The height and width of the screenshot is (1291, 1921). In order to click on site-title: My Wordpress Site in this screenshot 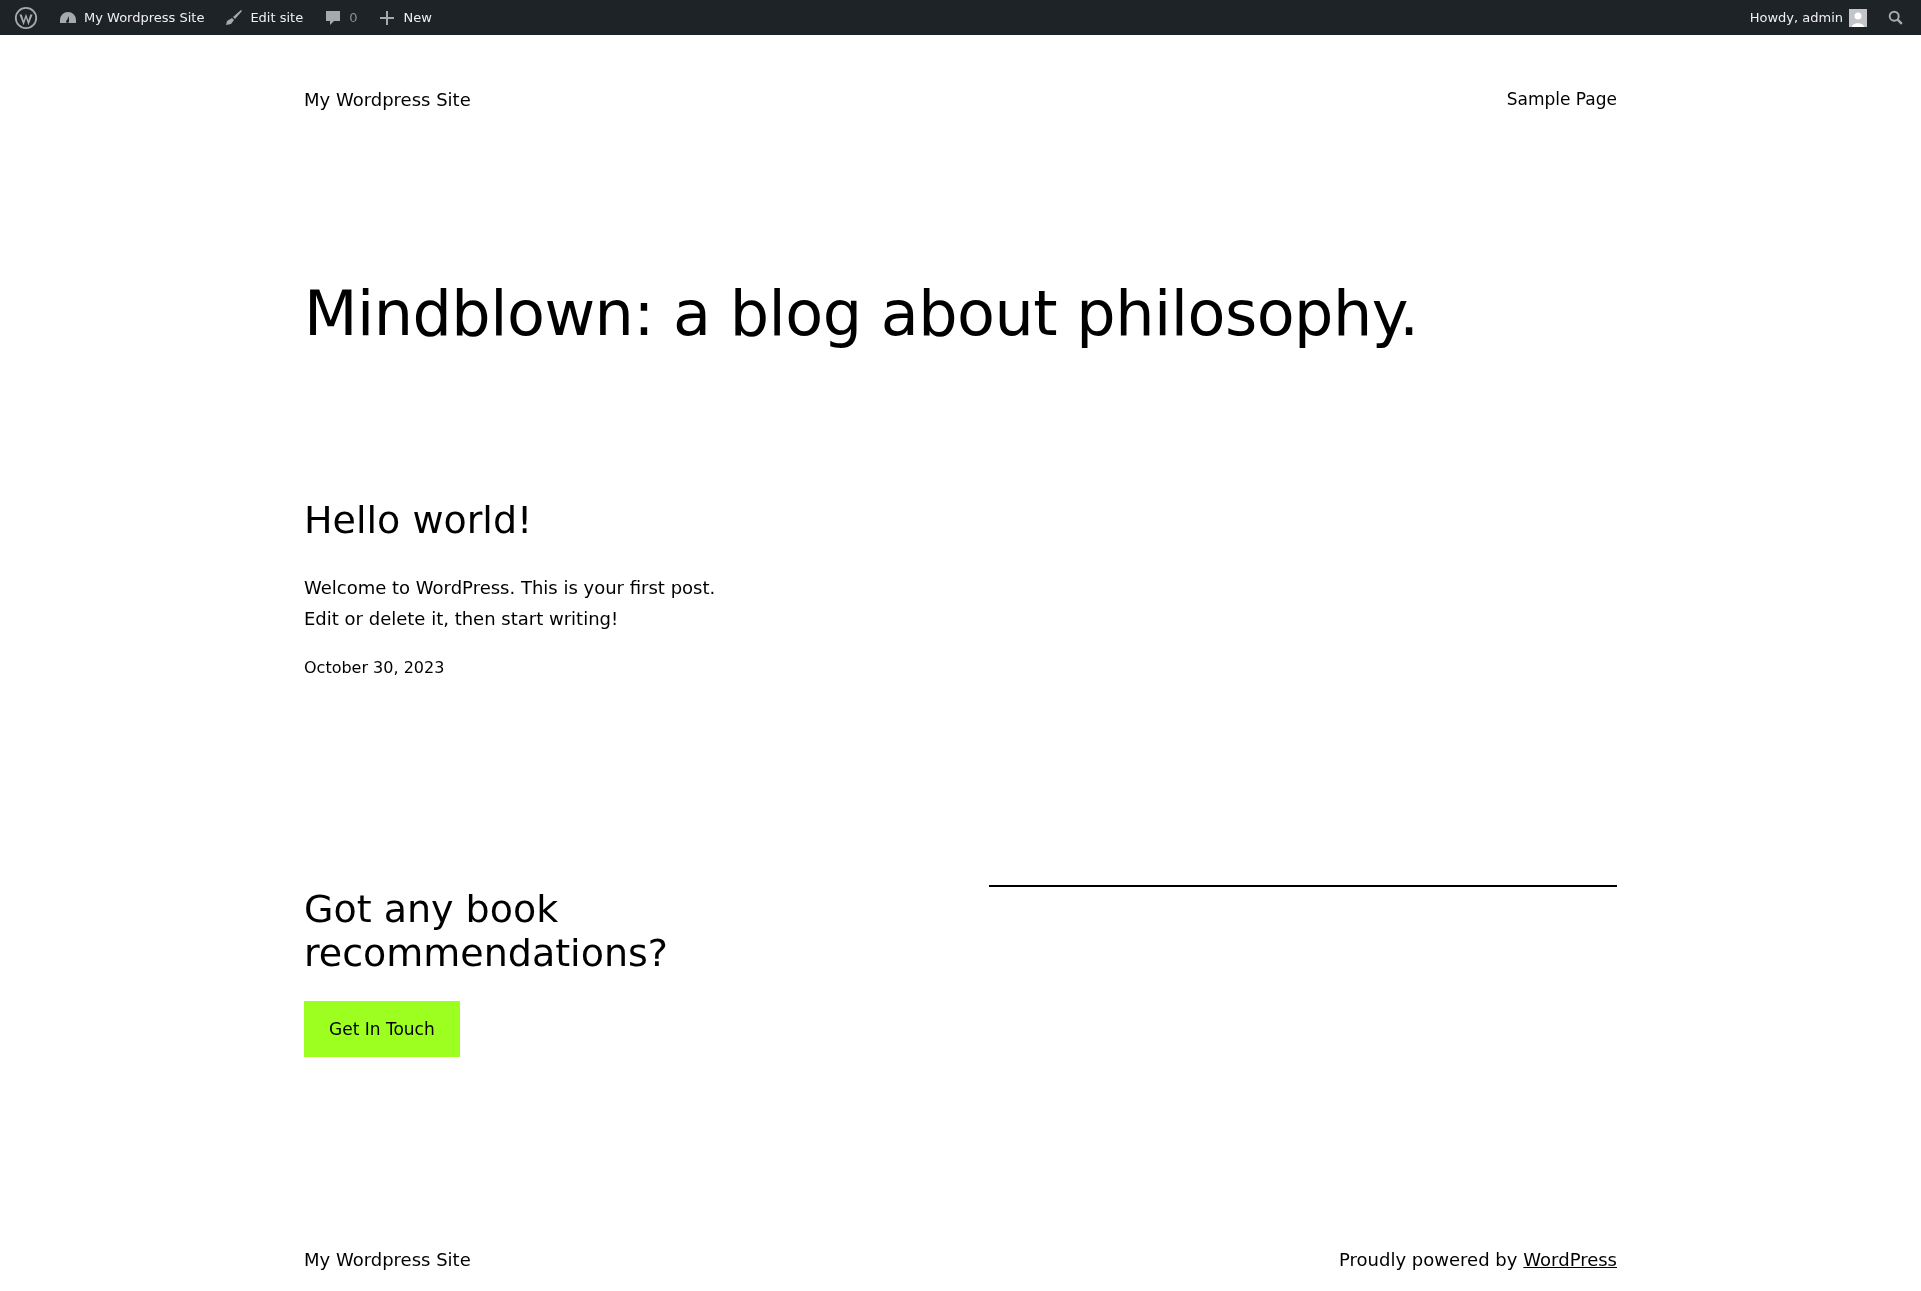, I will do `click(387, 99)`.